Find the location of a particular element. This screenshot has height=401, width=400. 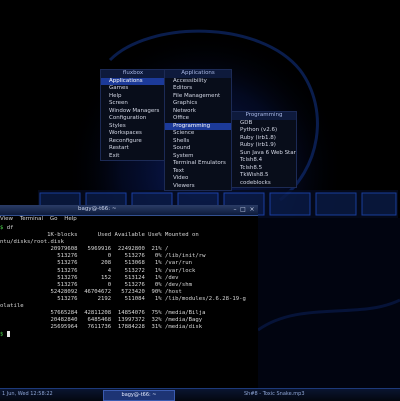

cursor is located at coordinates (8, 334).